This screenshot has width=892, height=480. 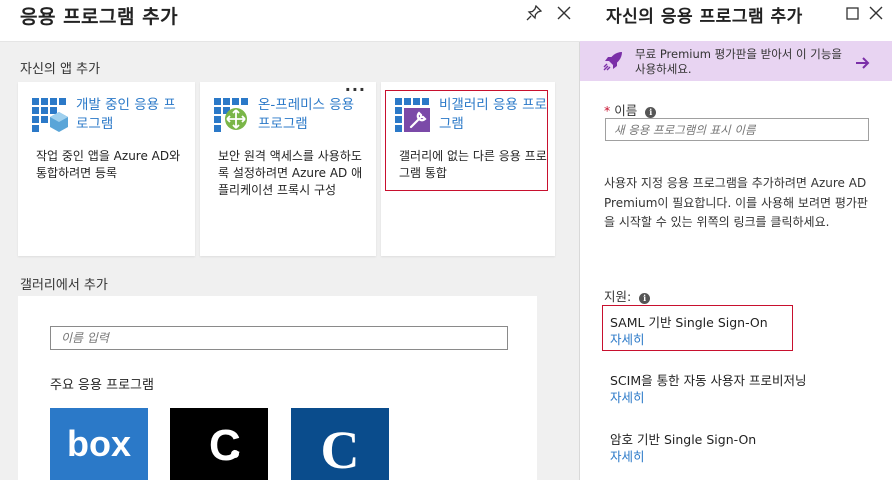 I want to click on tile-title: 온-프레미스 응용 프로그램, so click(x=306, y=114).